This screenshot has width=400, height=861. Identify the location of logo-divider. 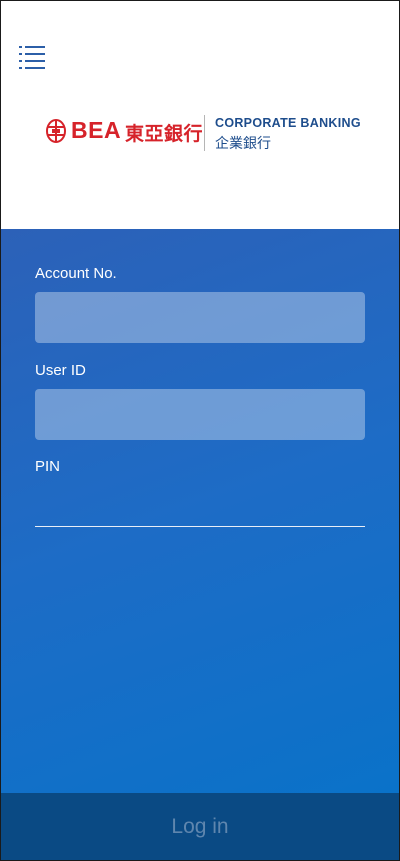
(204, 133).